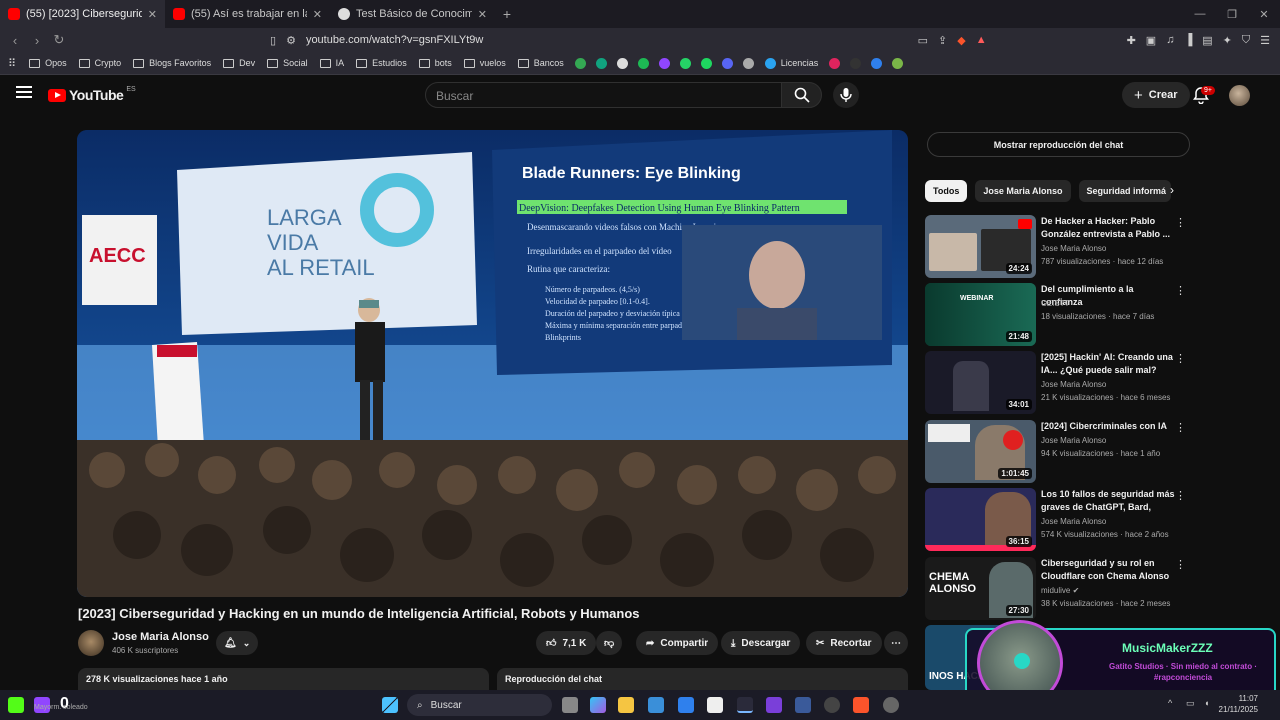 The width and height of the screenshot is (1280, 720). What do you see at coordinates (1170, 703) in the screenshot?
I see `chevron-up-icon: ^` at bounding box center [1170, 703].